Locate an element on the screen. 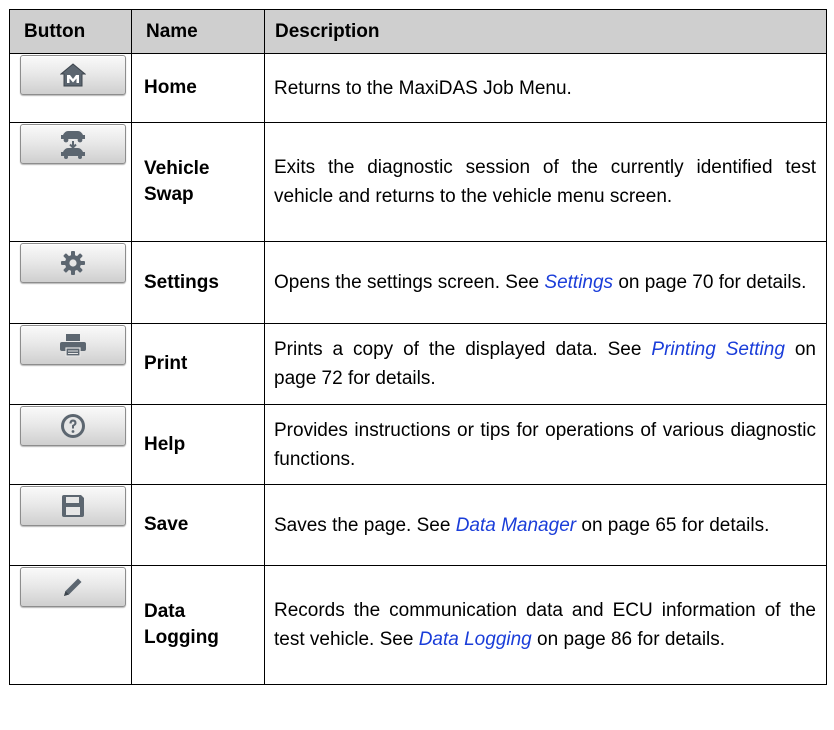 This screenshot has width=834, height=730. printing-setting-link: Printing Setting is located at coordinates (718, 349).